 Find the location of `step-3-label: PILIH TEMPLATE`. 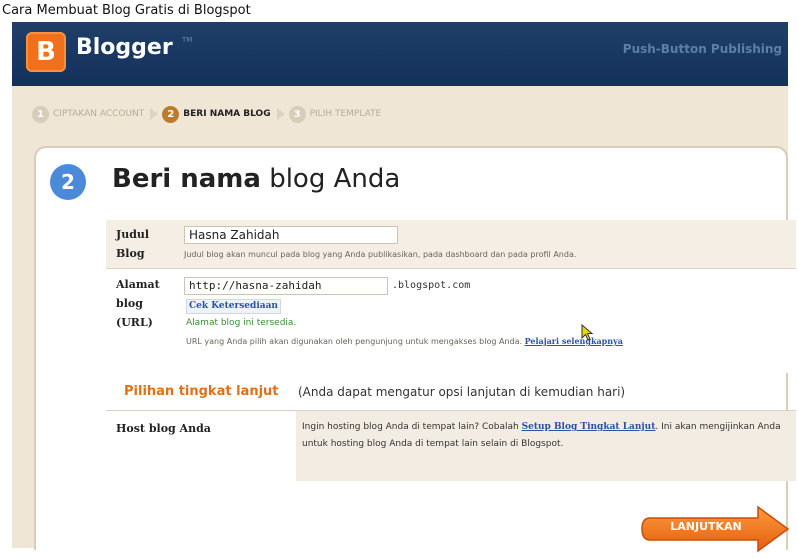

step-3-label: PILIH TEMPLATE is located at coordinates (345, 114).